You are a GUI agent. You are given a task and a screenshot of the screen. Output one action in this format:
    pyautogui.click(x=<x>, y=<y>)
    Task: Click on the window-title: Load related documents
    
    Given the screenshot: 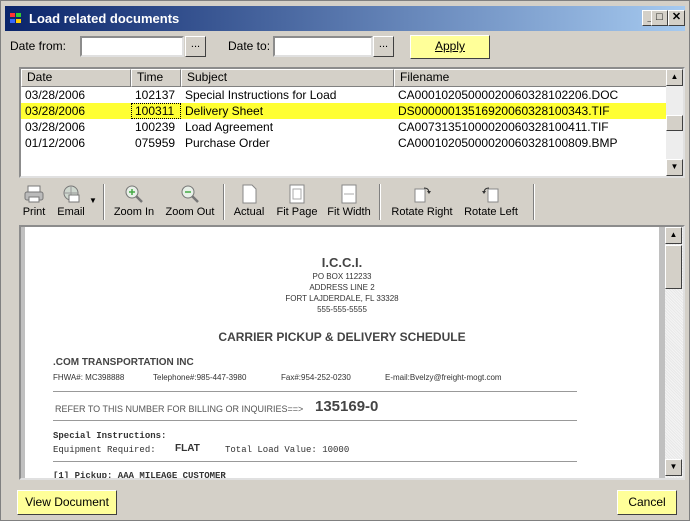 What is the action you would take?
    pyautogui.click(x=104, y=18)
    